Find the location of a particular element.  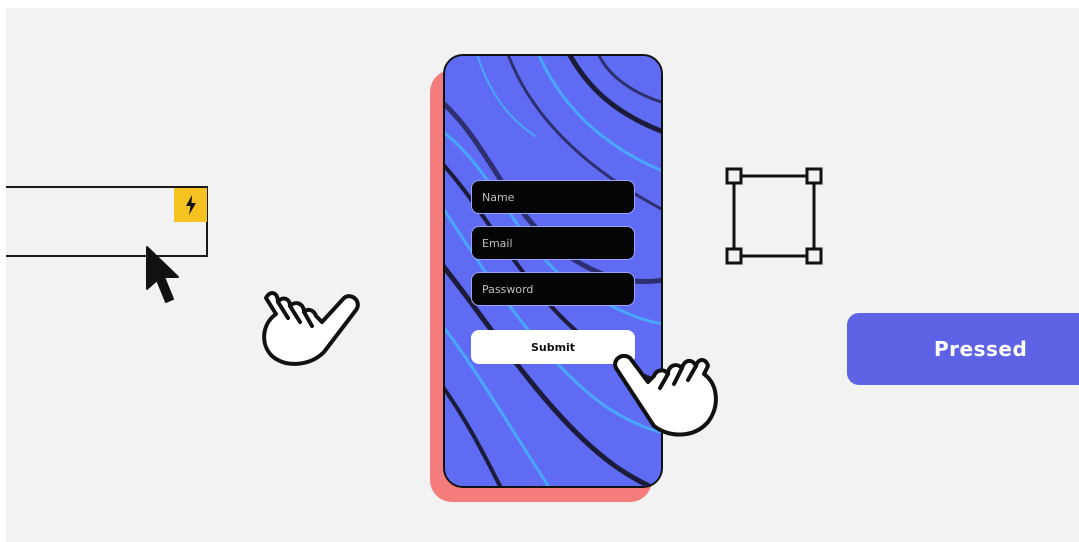

lightning-badge is located at coordinates (190, 205).